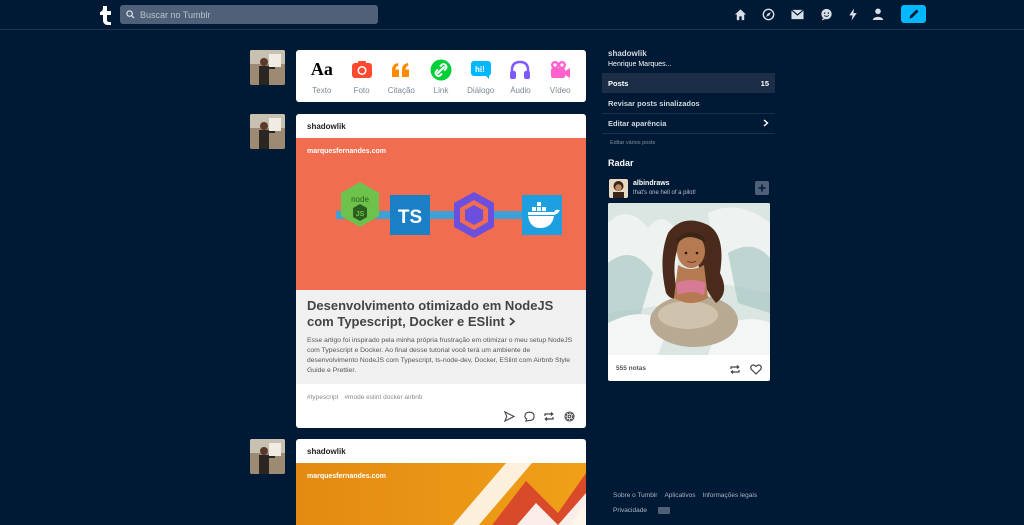 Image resolution: width=1024 pixels, height=525 pixels. Describe the element at coordinates (740, 14) in the screenshot. I see `home-icon` at that location.